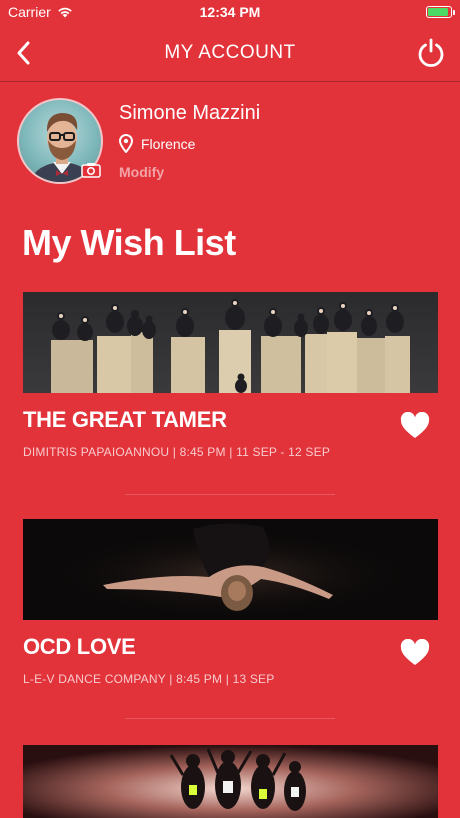  I want to click on event-title: THE GREAT TAMER, so click(125, 419).